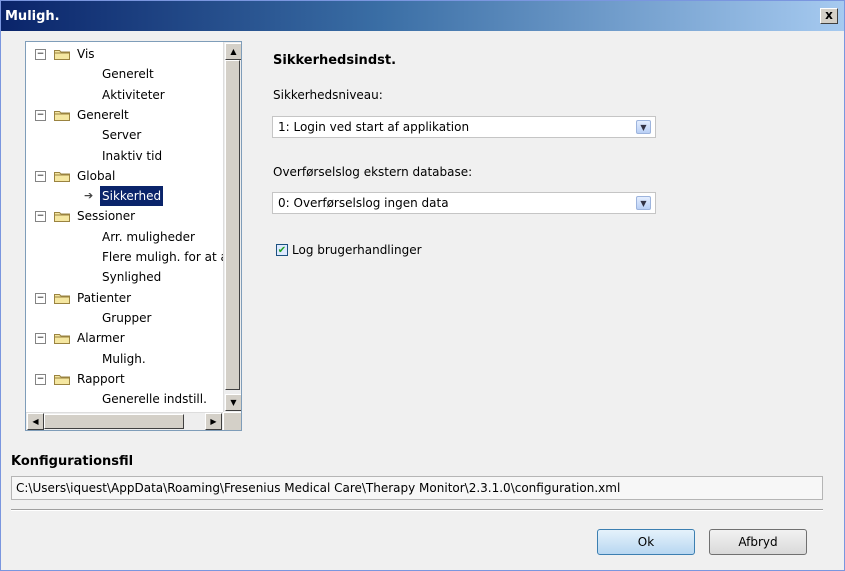 The width and height of the screenshot is (845, 571). I want to click on tree-node: − Vis, so click(124, 54).